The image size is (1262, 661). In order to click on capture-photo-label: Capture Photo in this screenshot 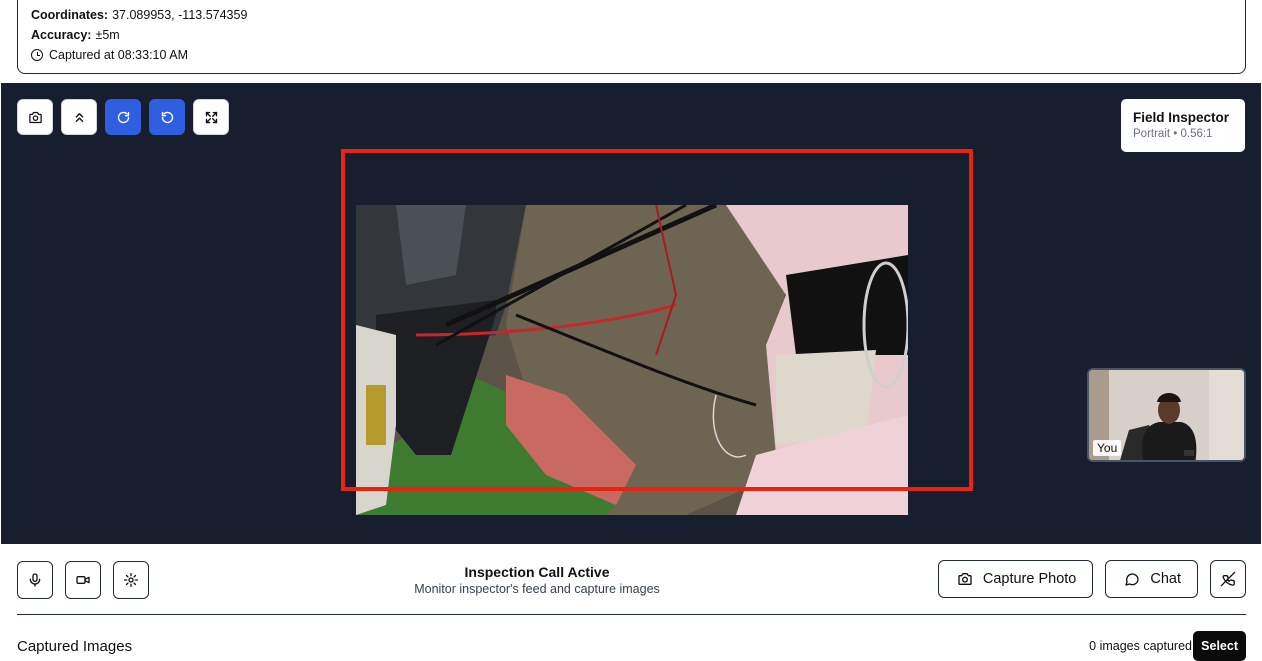, I will do `click(1029, 579)`.